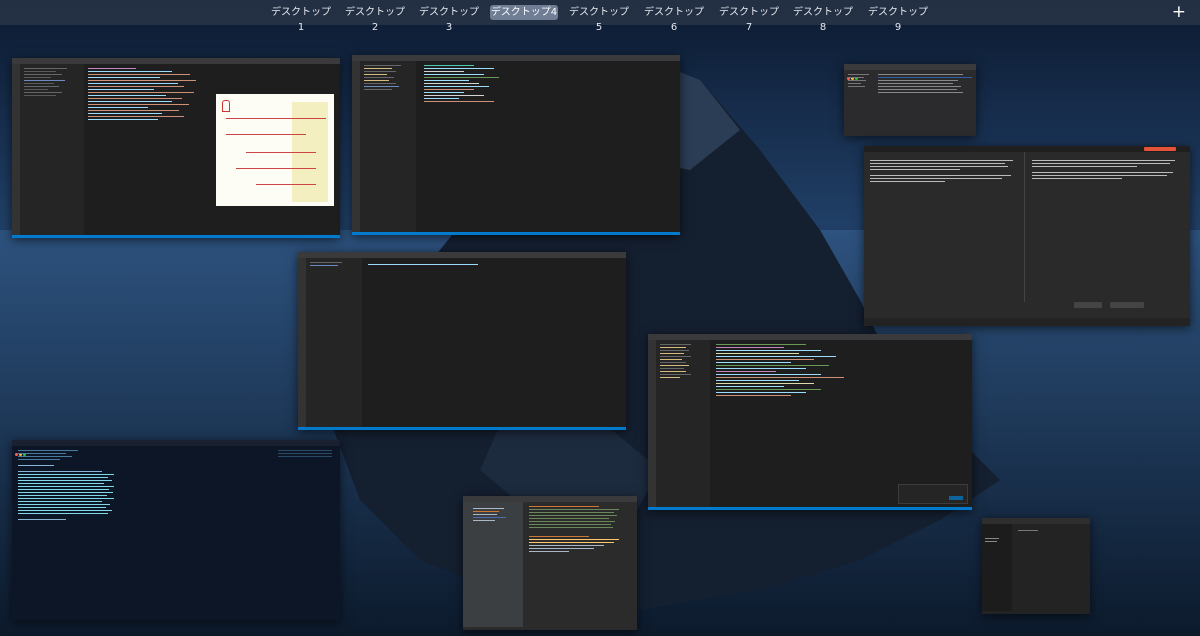  Describe the element at coordinates (956, 498) in the screenshot. I see `notification-button` at that location.